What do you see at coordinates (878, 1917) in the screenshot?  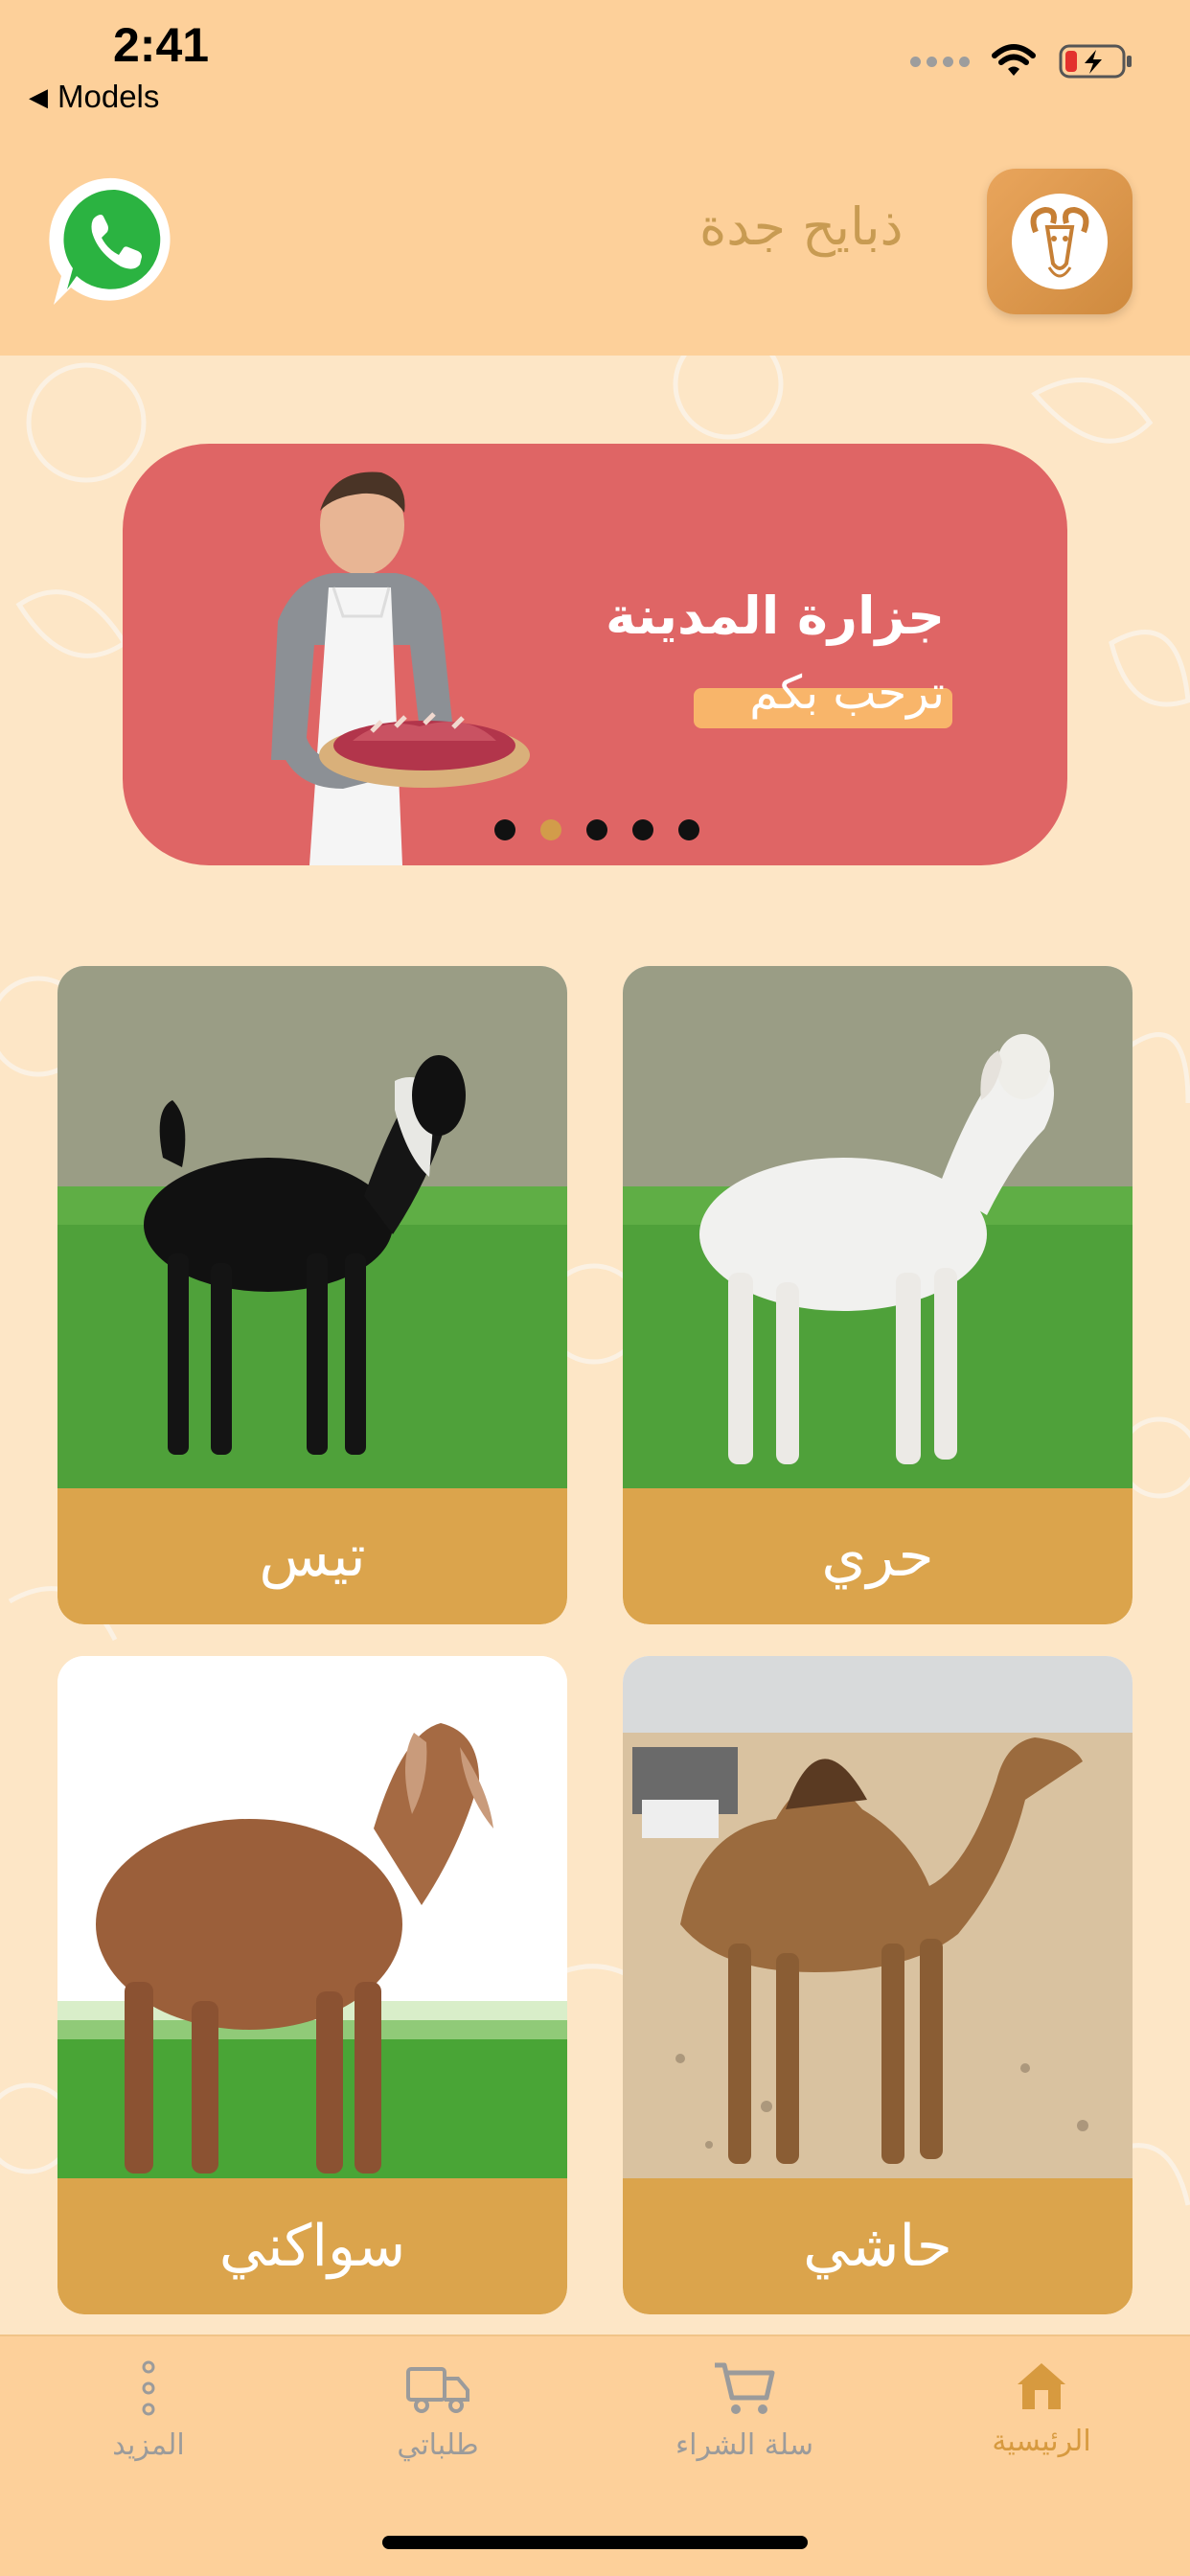 I see `camel-image` at bounding box center [878, 1917].